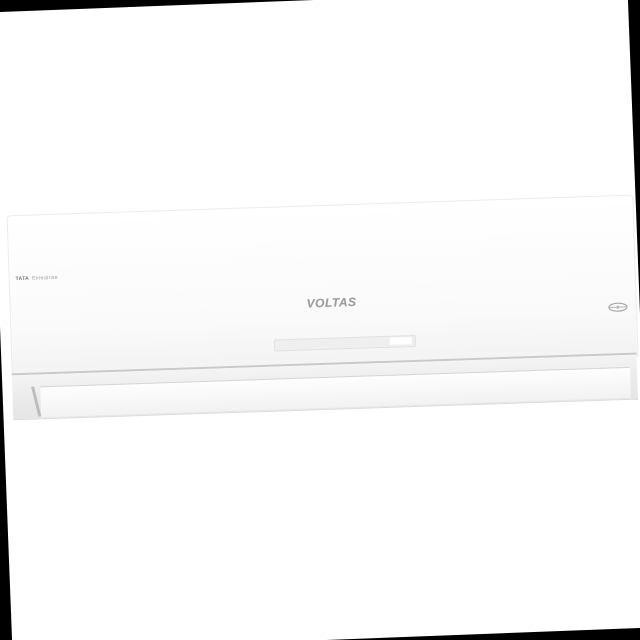 The image size is (640, 640). I want to click on corner-brand-text: Enterprise, so click(44, 278).